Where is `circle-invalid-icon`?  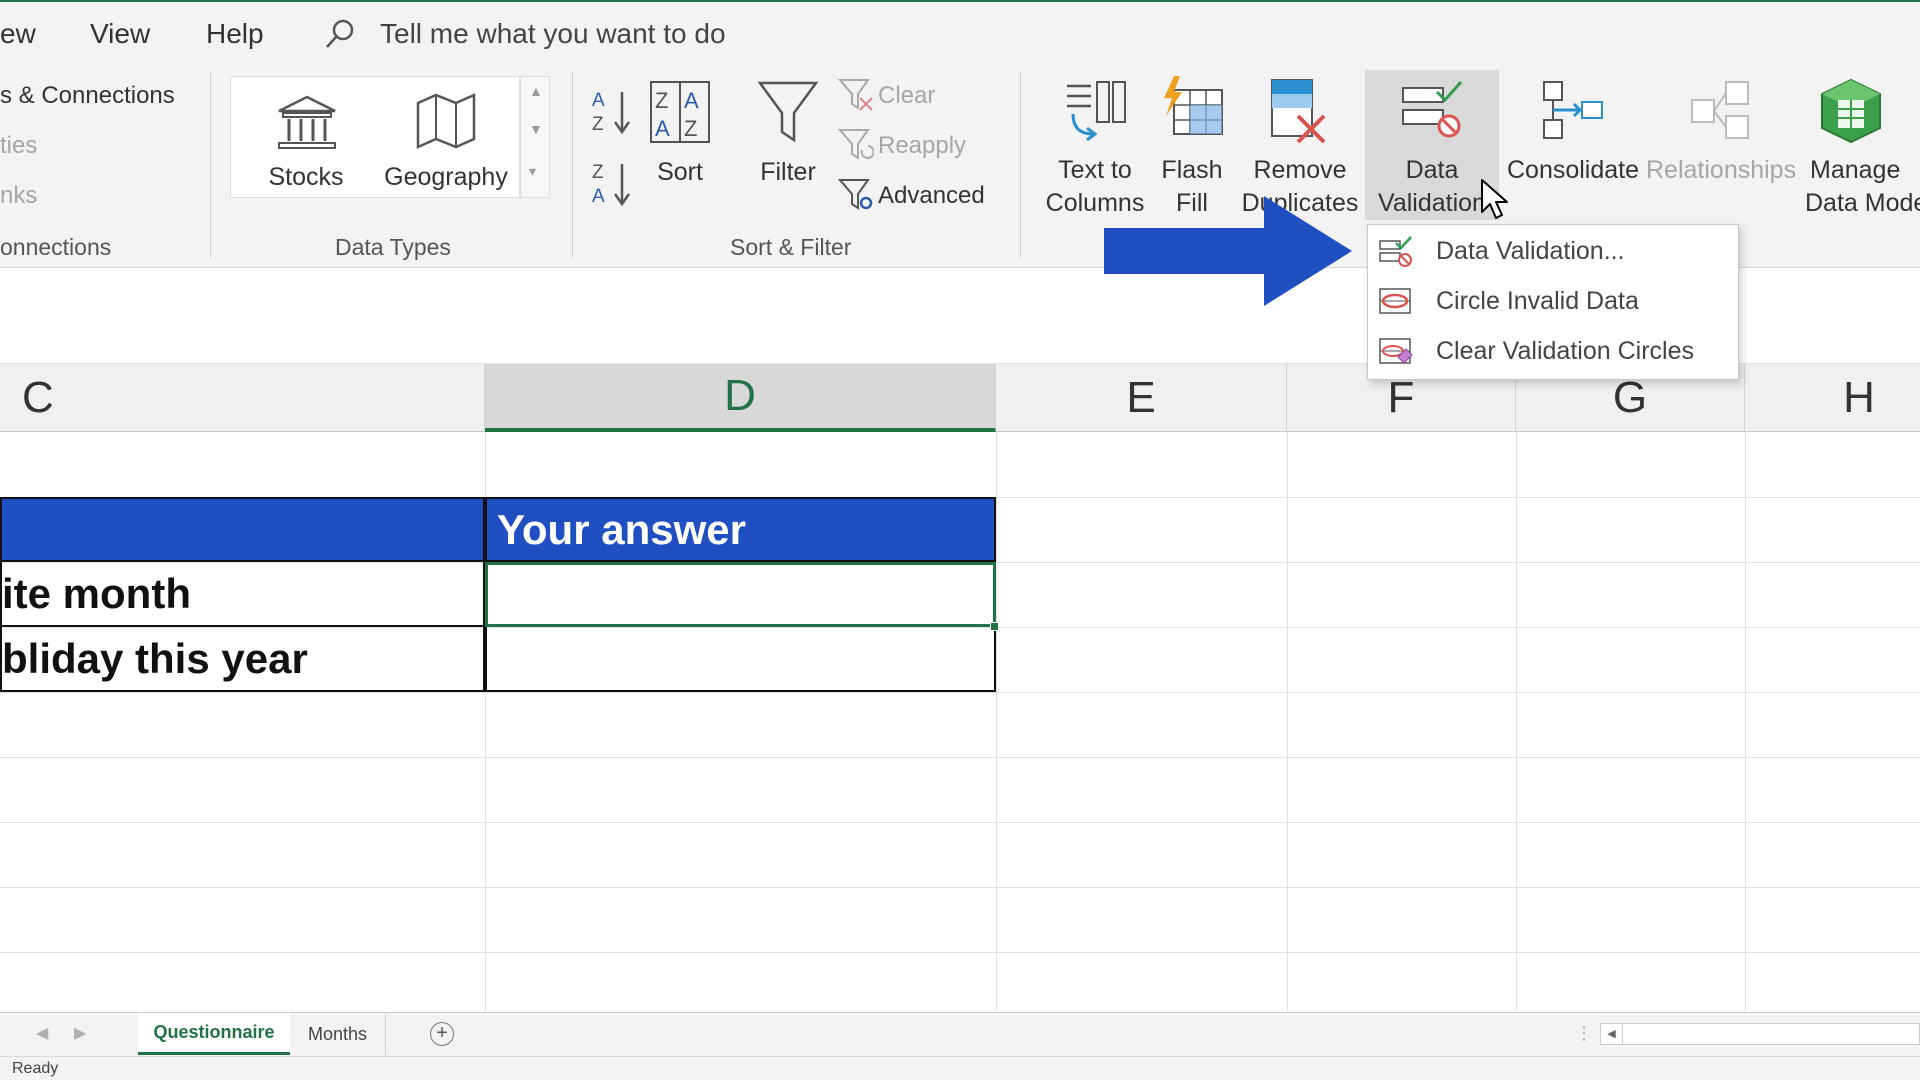 circle-invalid-icon is located at coordinates (1396, 302).